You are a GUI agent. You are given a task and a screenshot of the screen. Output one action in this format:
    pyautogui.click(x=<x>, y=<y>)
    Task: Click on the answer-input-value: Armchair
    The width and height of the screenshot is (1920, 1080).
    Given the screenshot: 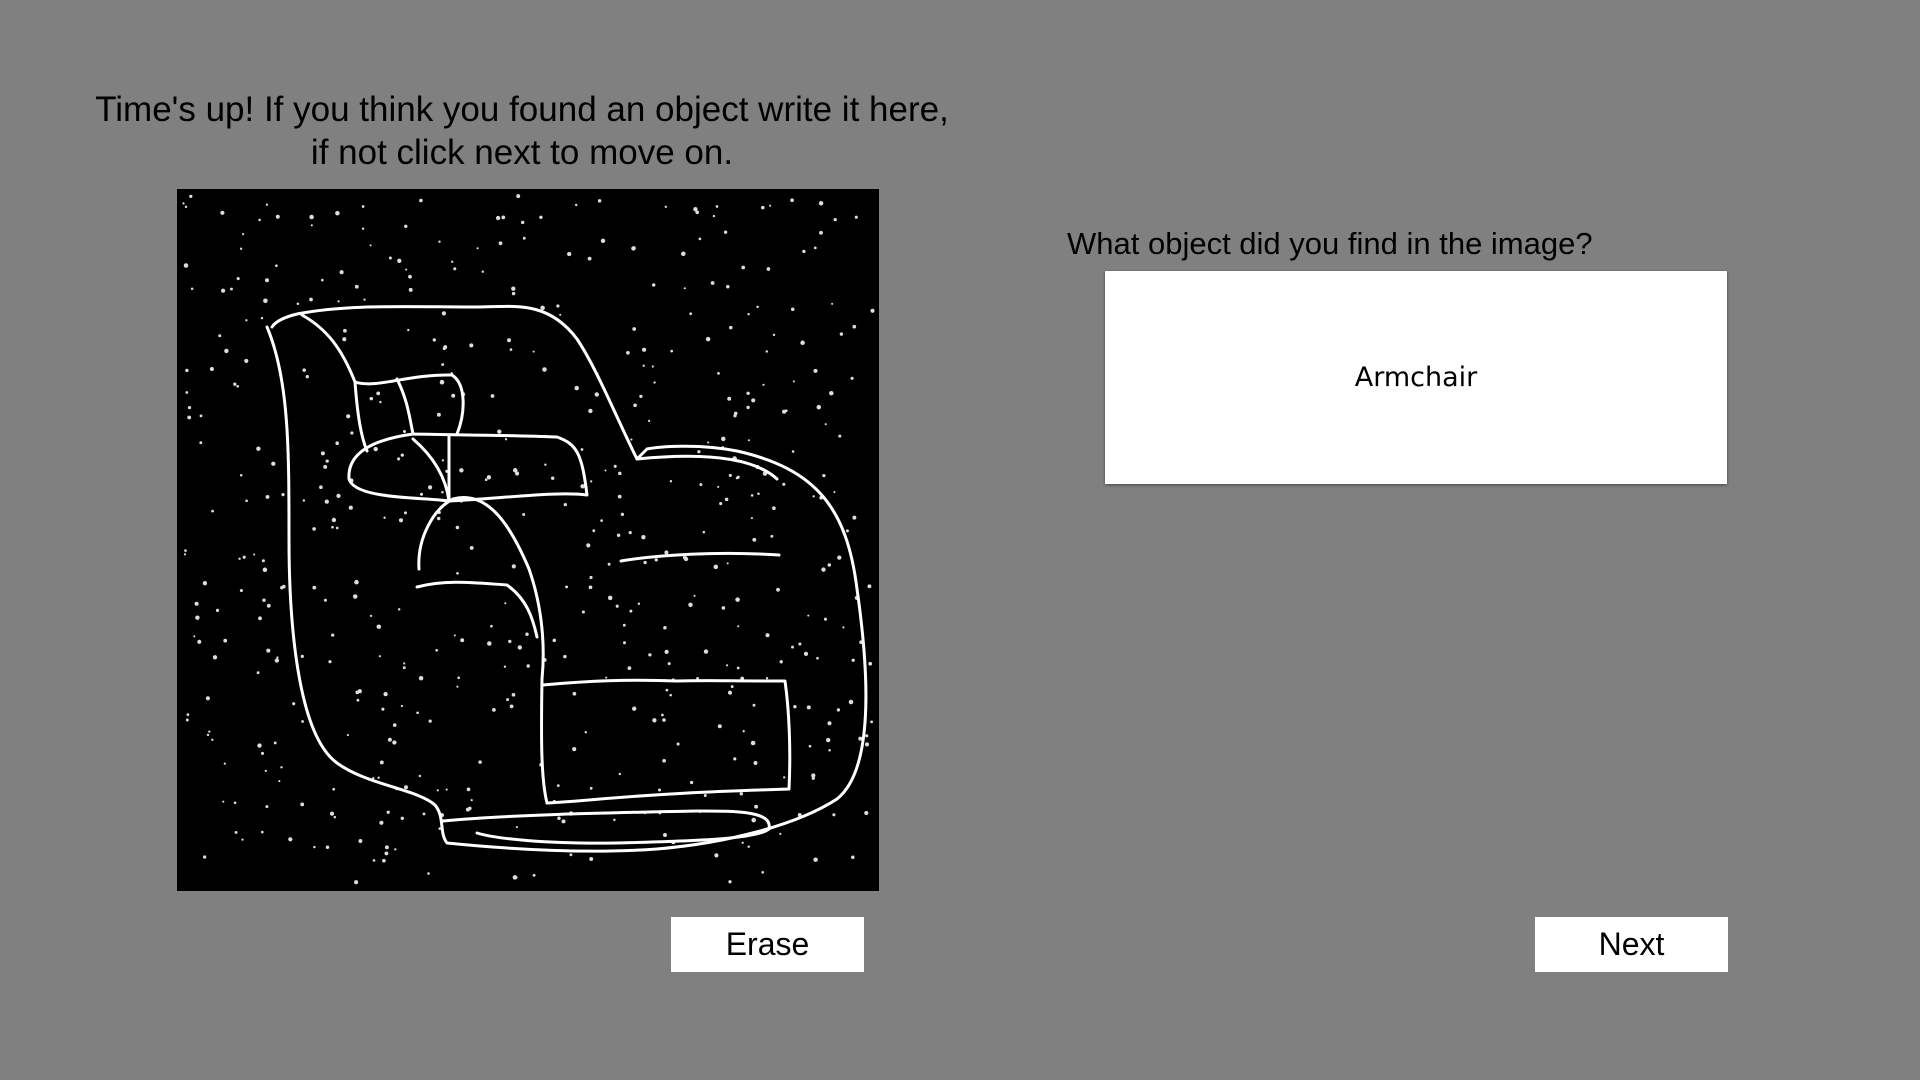 What is the action you would take?
    pyautogui.click(x=1416, y=377)
    